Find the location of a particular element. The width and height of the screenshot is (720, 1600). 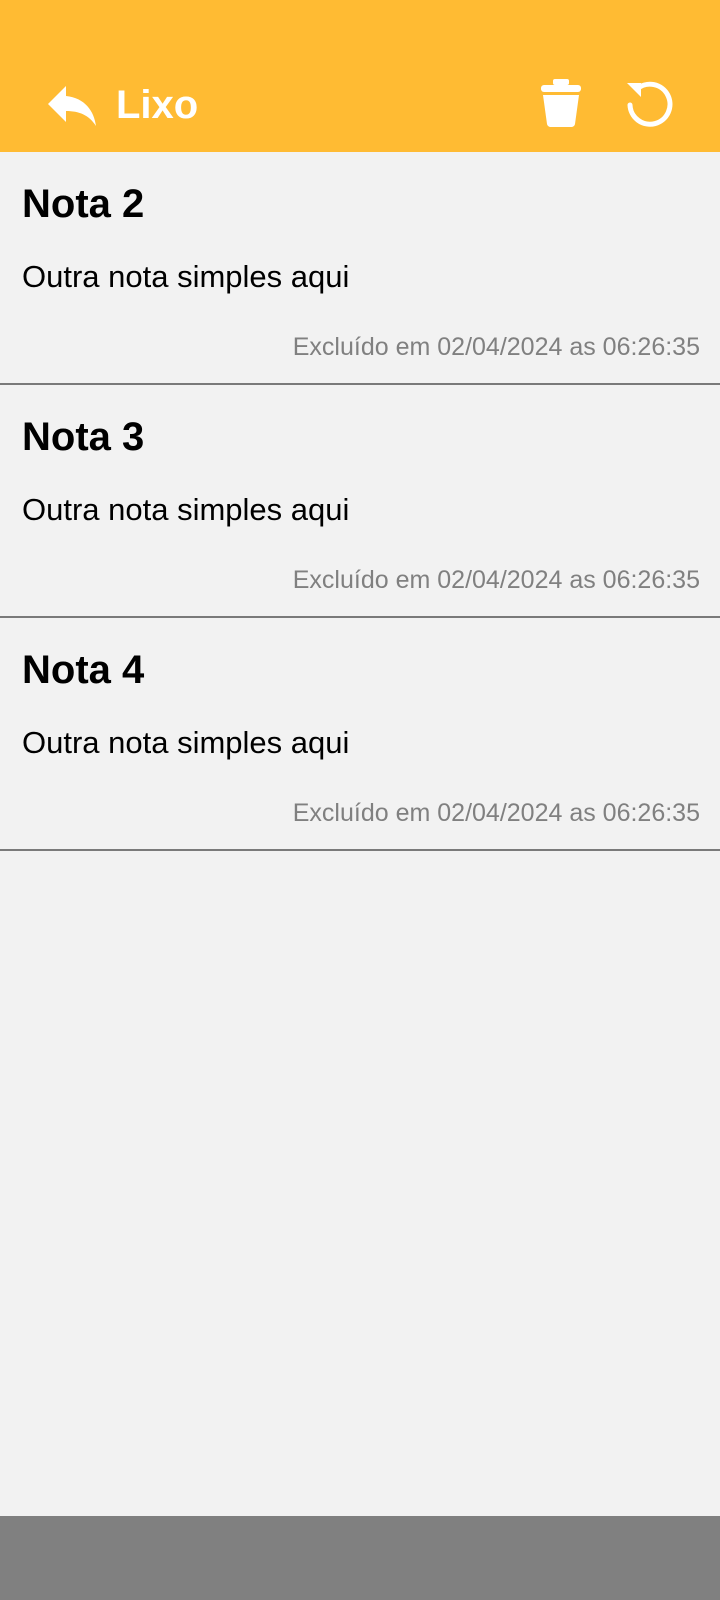

note-title: Nota 3 is located at coordinates (83, 437).